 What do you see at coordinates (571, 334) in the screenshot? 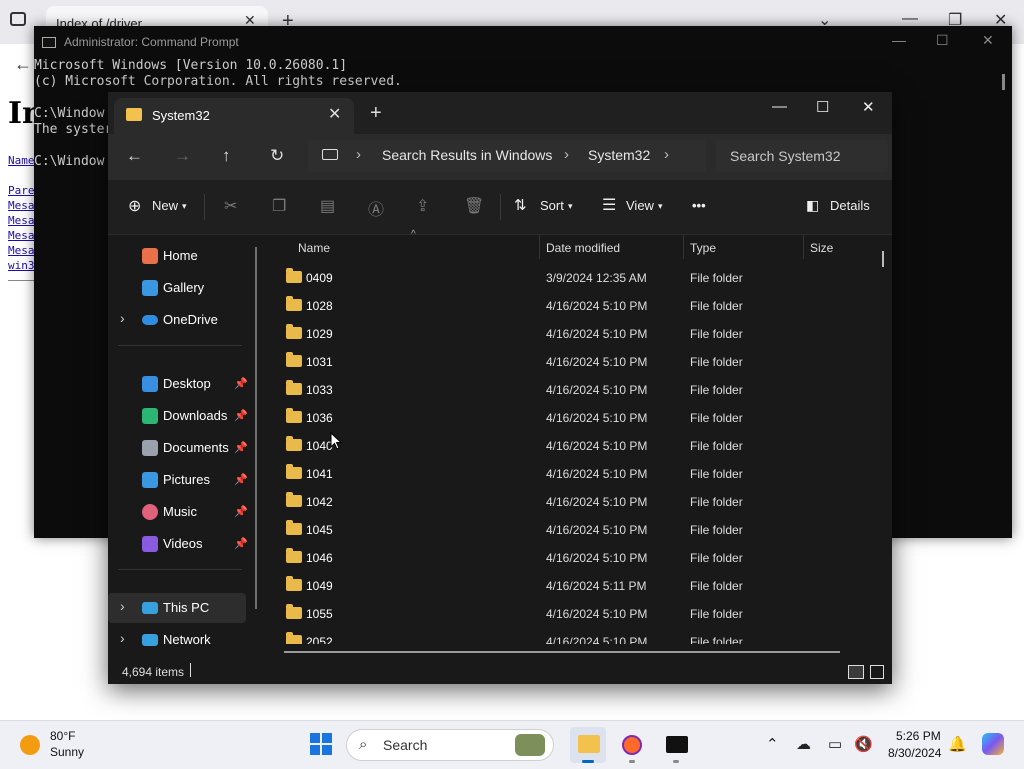
I see `table-row: 1029 4/16/2024 5:10 PM File folder` at bounding box center [571, 334].